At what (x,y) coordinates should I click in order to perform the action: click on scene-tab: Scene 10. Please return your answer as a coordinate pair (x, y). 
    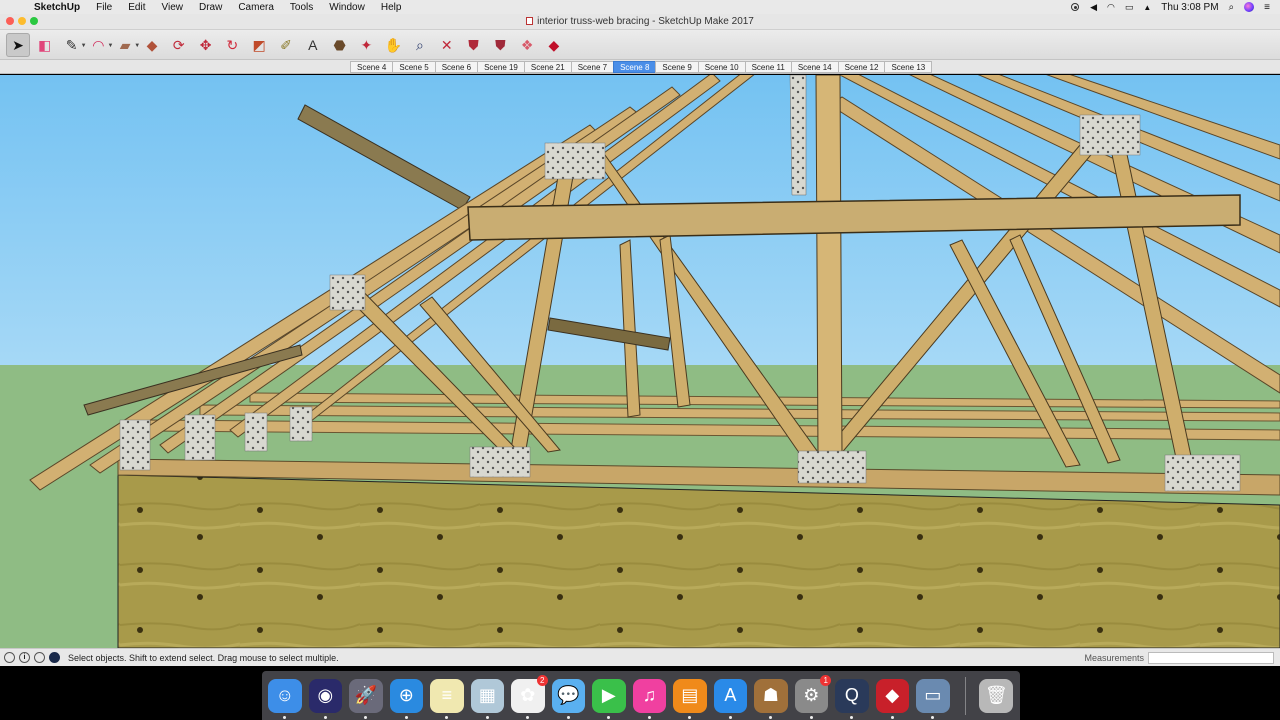
    Looking at the image, I should click on (721, 67).